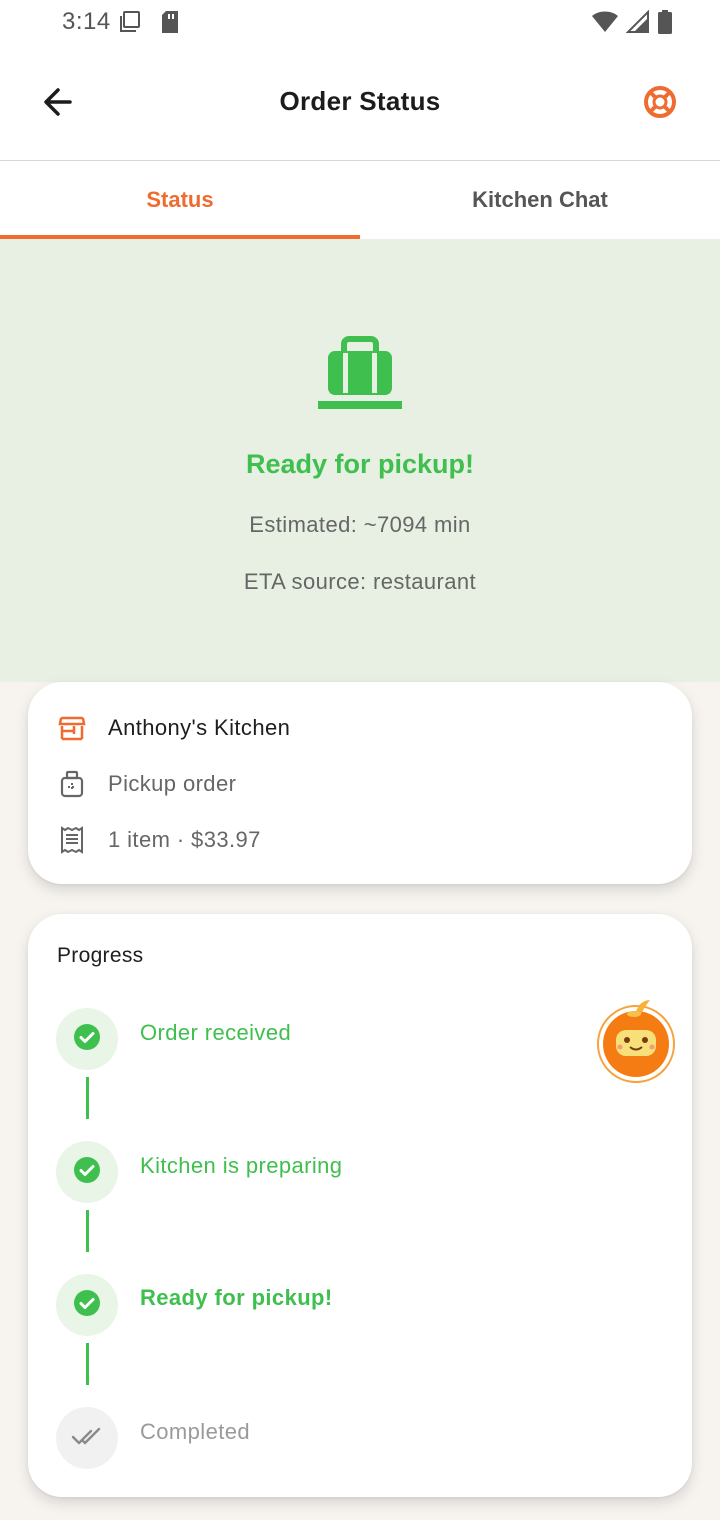 The width and height of the screenshot is (720, 1520). I want to click on step-completed-indicator, so click(87, 1438).